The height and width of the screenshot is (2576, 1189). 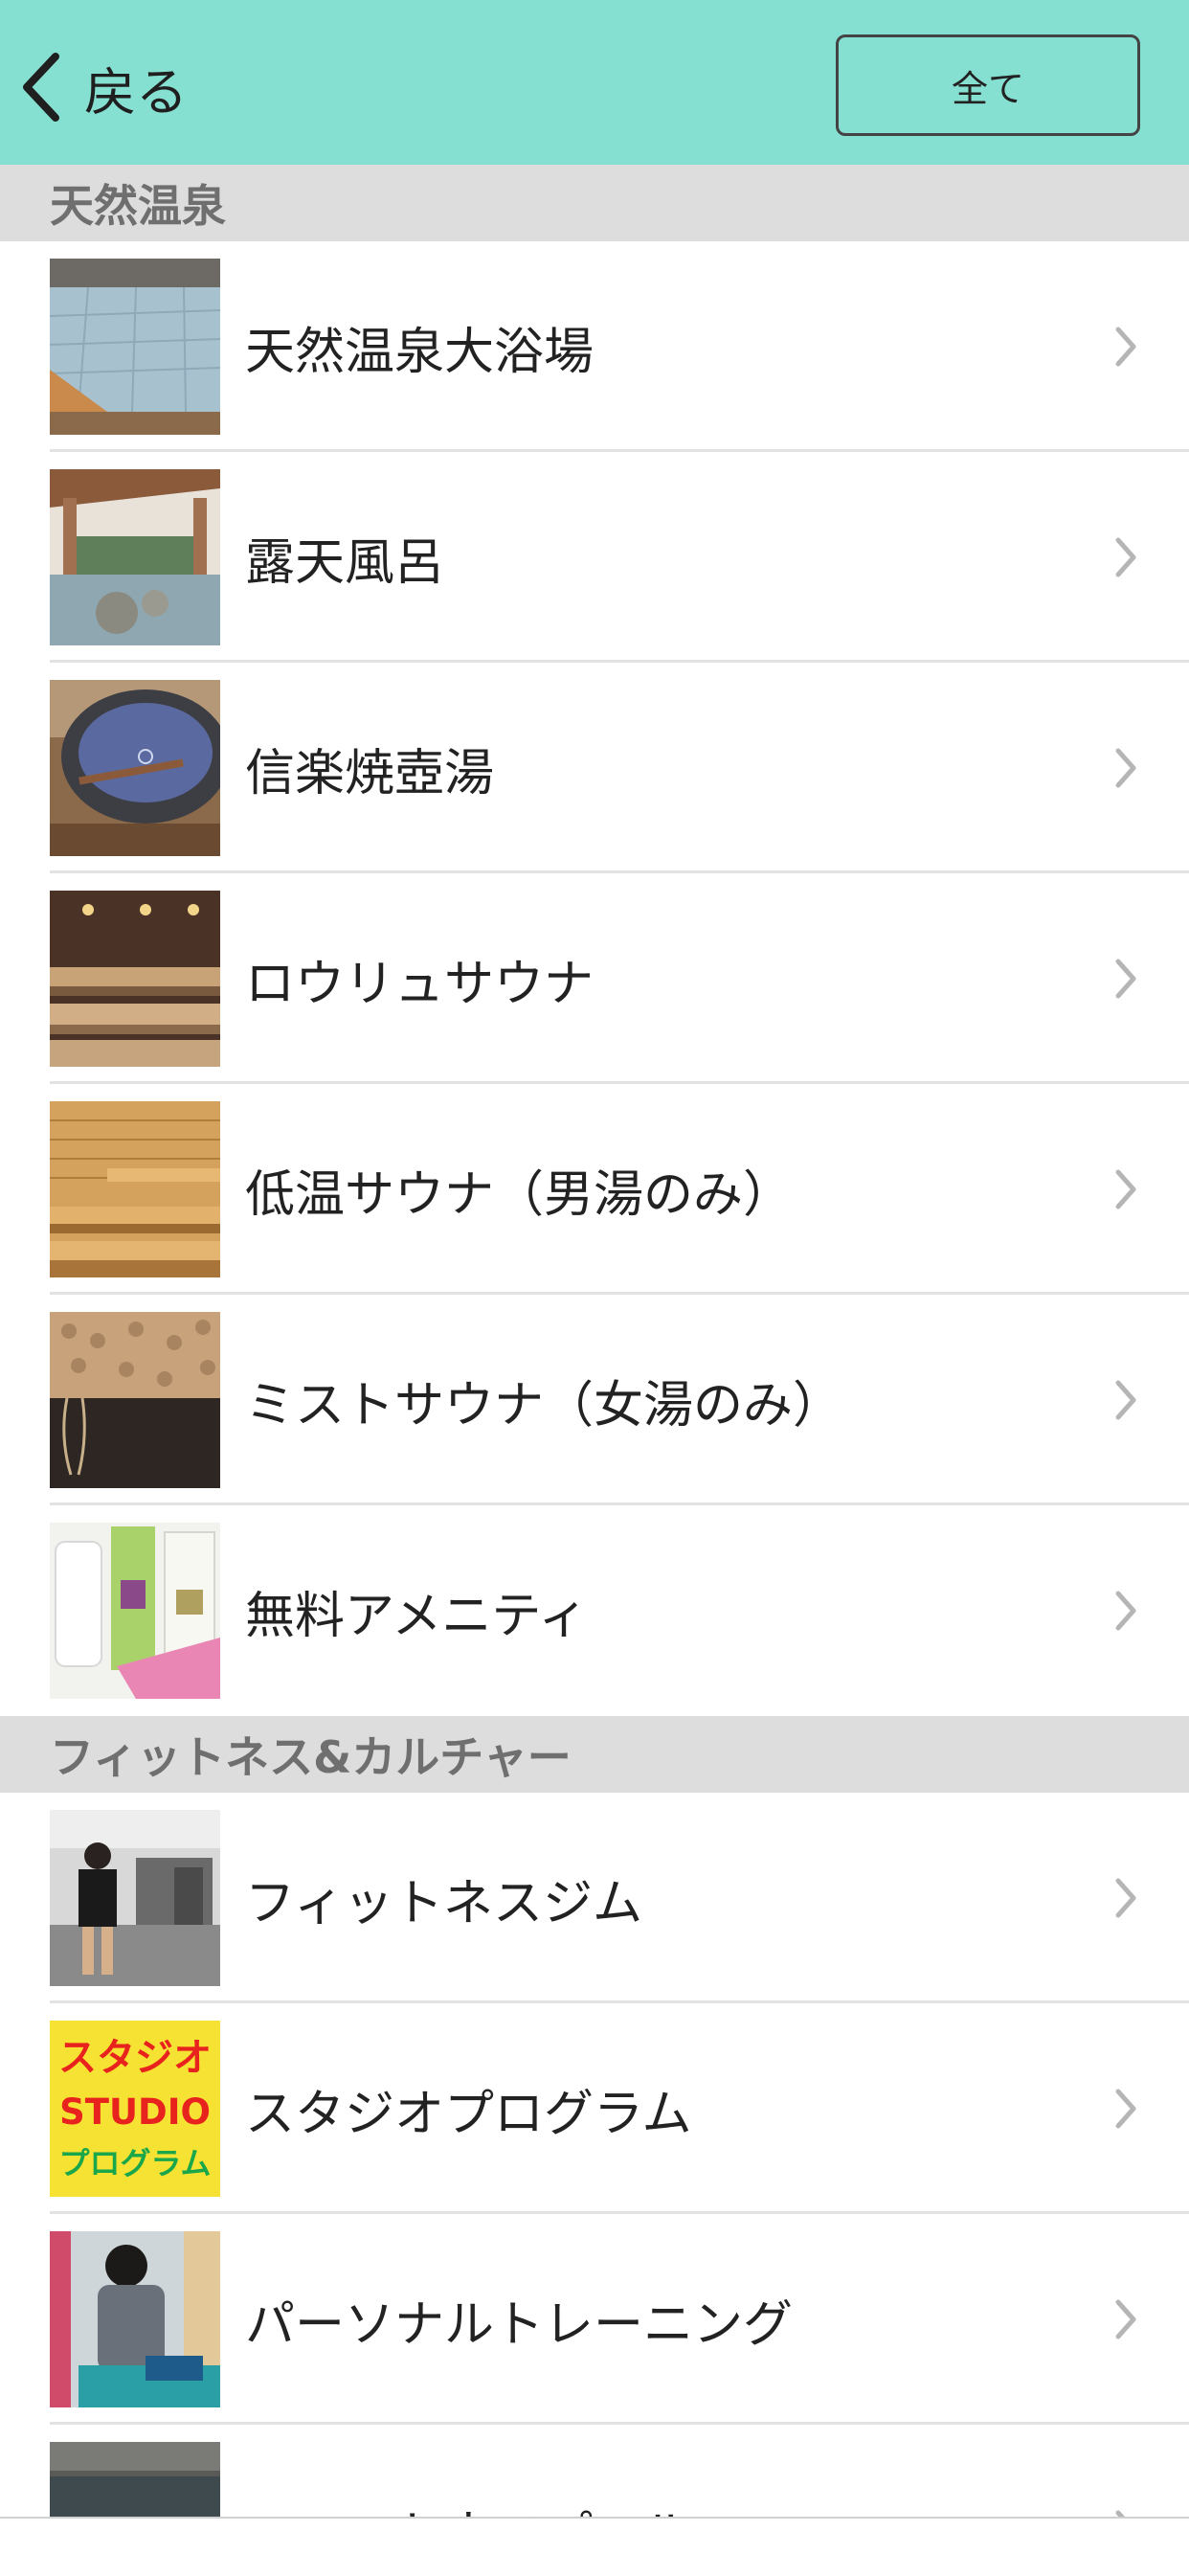 I want to click on gym-thumbnail, so click(x=135, y=1898).